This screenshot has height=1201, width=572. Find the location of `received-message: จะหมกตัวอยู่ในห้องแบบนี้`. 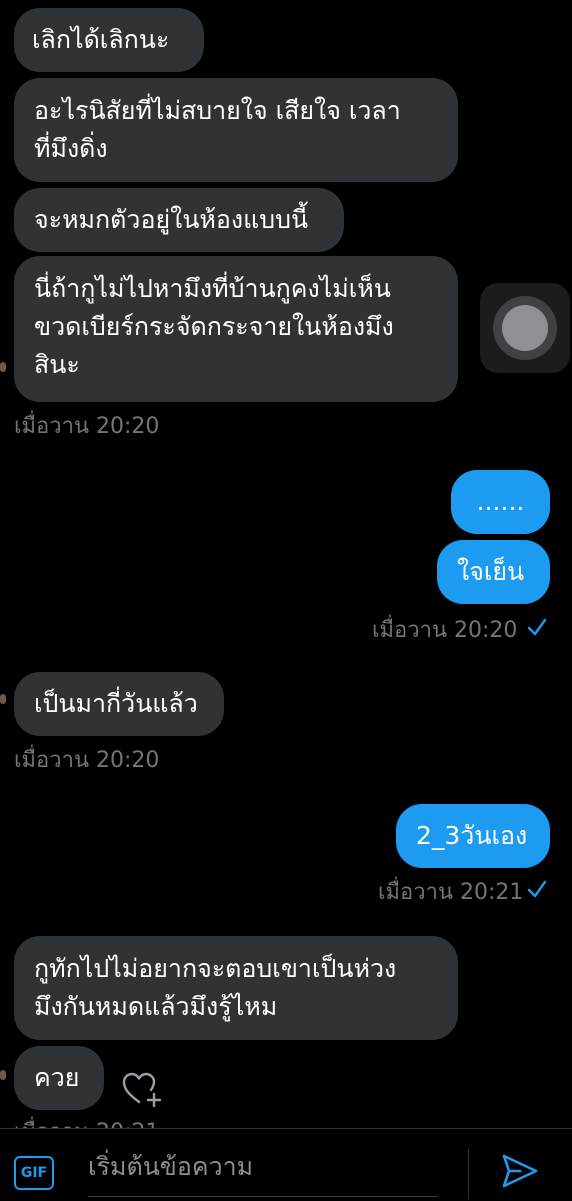

received-message: จะหมกตัวอยู่ในห้องแบบนี้ is located at coordinates (179, 220).